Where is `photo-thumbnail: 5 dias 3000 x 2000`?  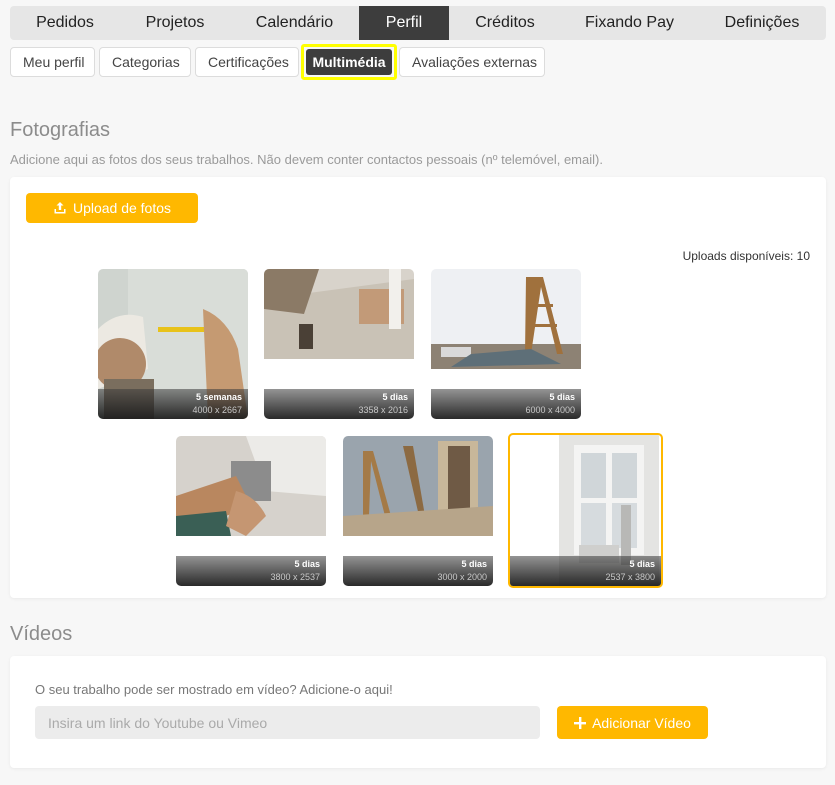 photo-thumbnail: 5 dias 3000 x 2000 is located at coordinates (418, 511).